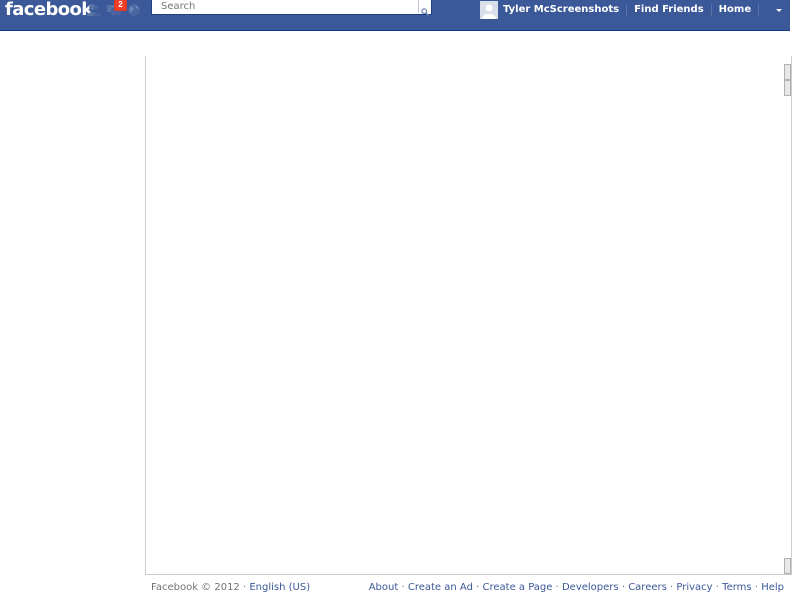  Describe the element at coordinates (279, 587) in the screenshot. I see `language-link: English (US)` at that location.